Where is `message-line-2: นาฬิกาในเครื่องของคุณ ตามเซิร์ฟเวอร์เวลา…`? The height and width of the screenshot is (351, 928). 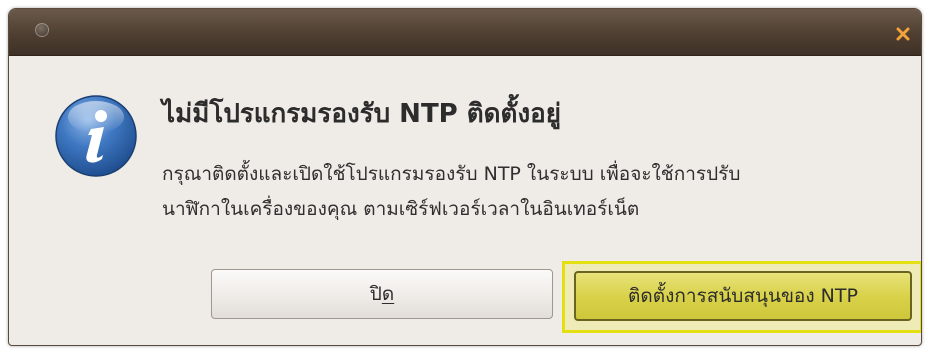 message-line-2: นาฬิกาในเครื่องของคุณ ตามเซิร์ฟเวอร์เวลา… is located at coordinates (401, 209).